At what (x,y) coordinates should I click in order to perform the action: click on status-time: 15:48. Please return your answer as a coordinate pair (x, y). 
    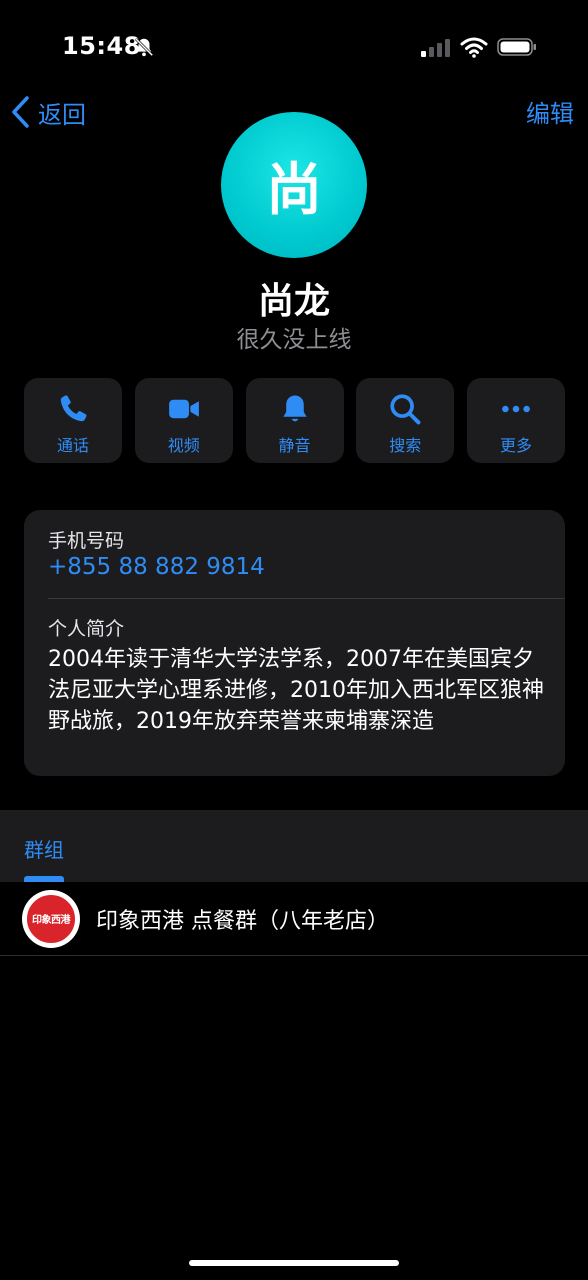
    Looking at the image, I should click on (101, 46).